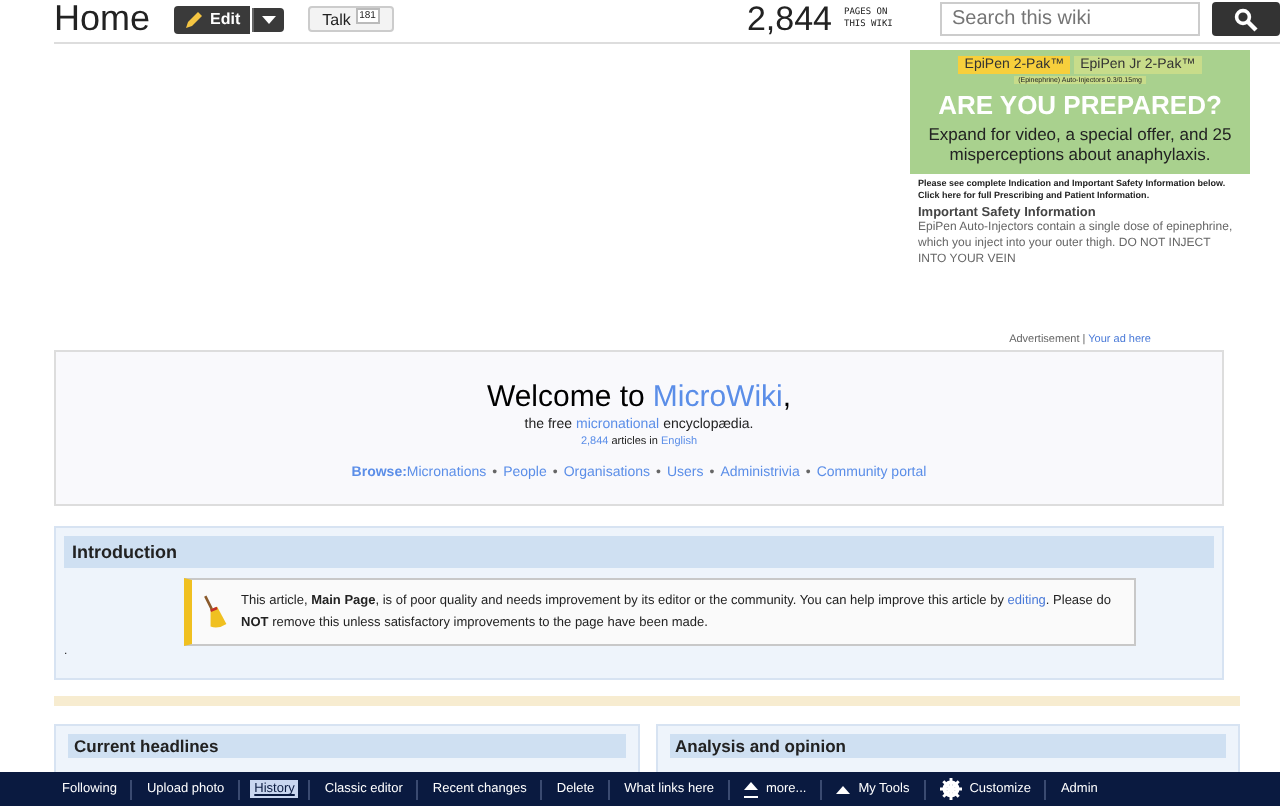 This screenshot has height=806, width=1280. I want to click on ad-headline: ARE YOU PREPARED?, so click(1080, 105).